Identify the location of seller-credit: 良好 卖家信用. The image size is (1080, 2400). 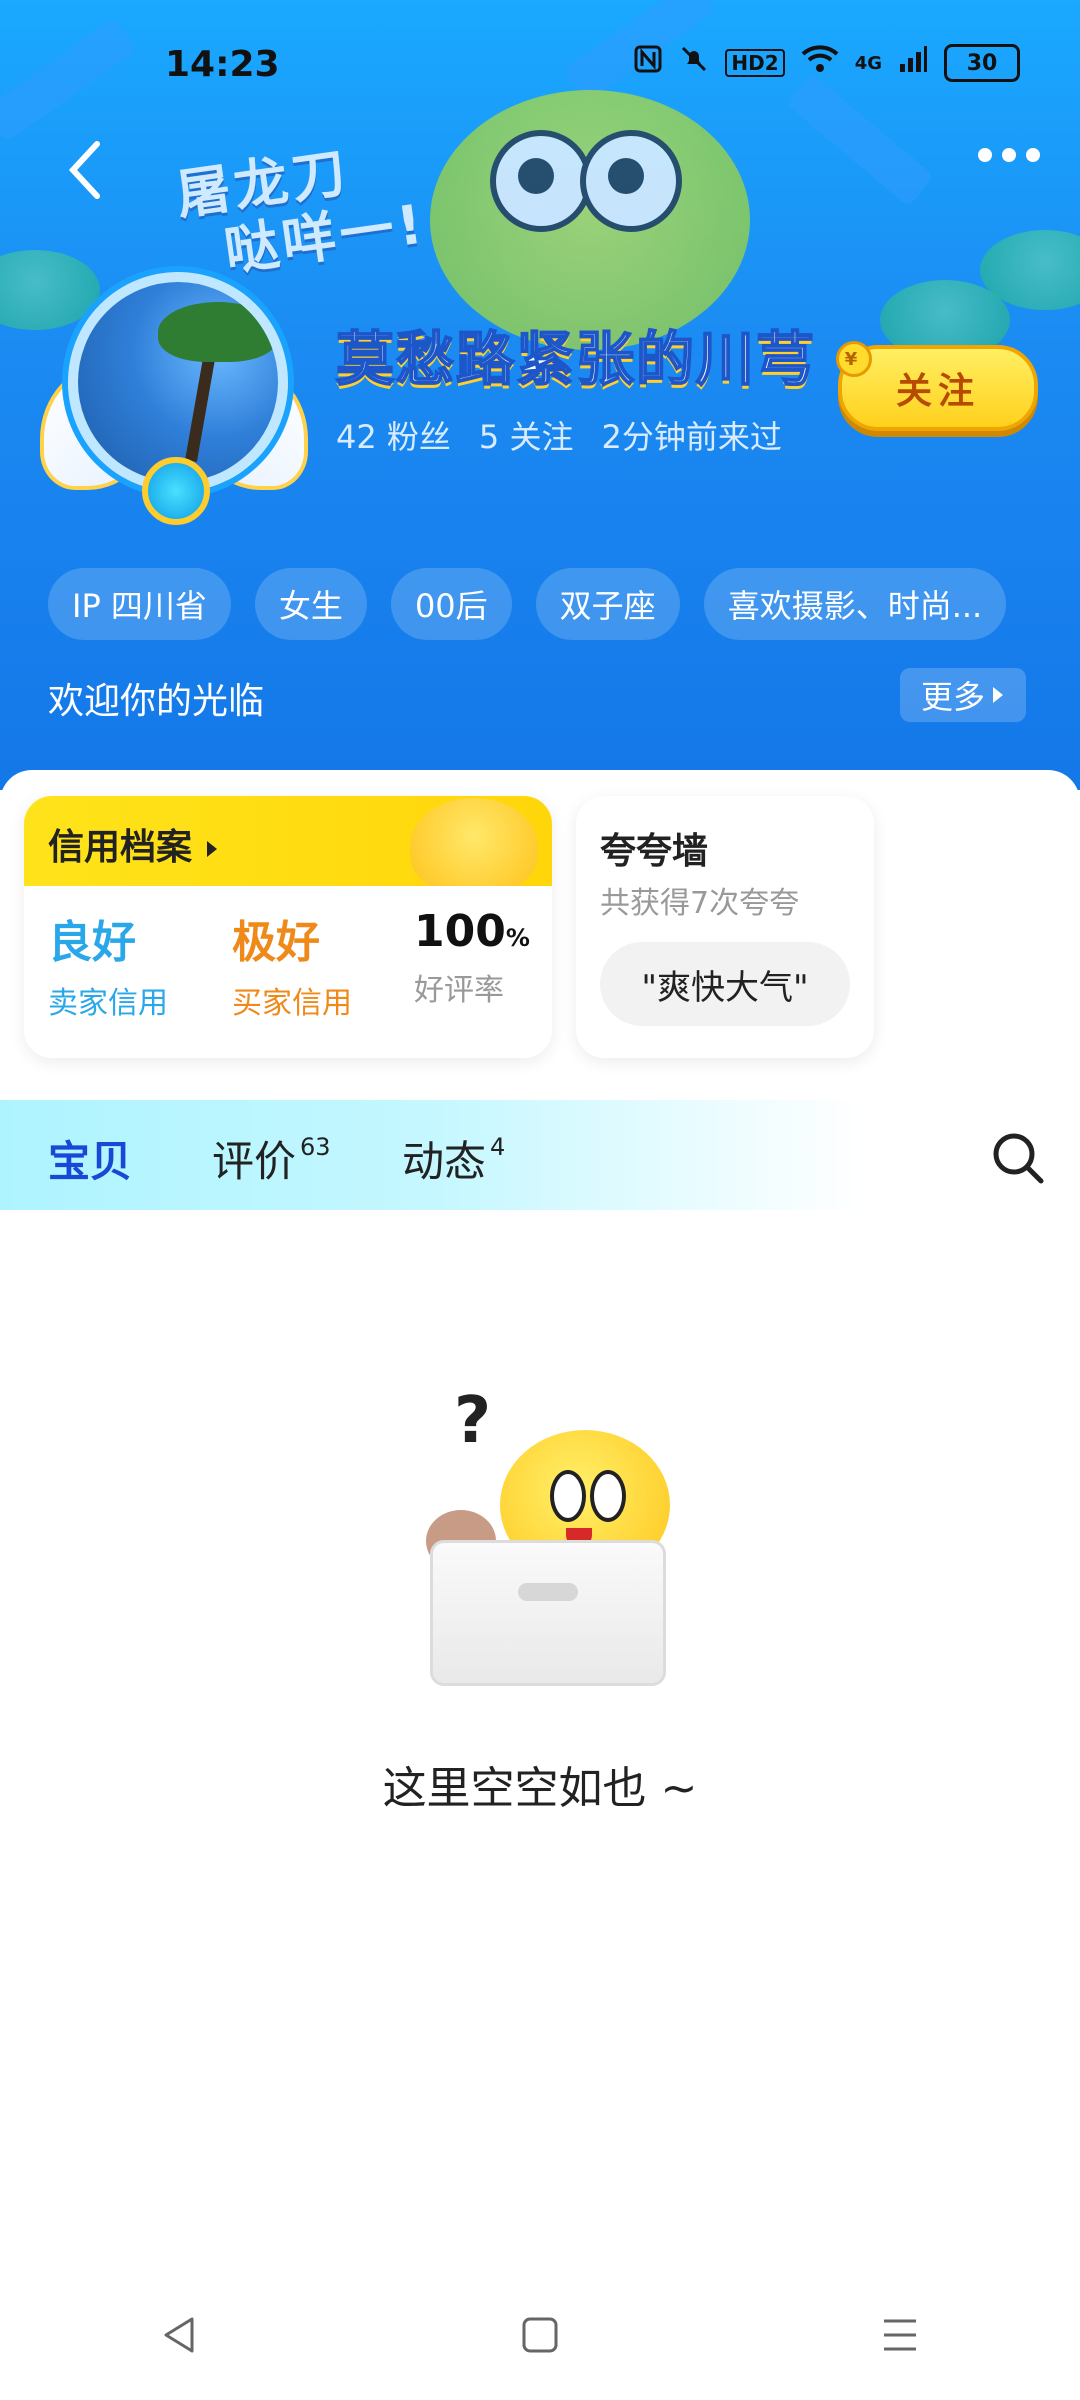
(108, 964).